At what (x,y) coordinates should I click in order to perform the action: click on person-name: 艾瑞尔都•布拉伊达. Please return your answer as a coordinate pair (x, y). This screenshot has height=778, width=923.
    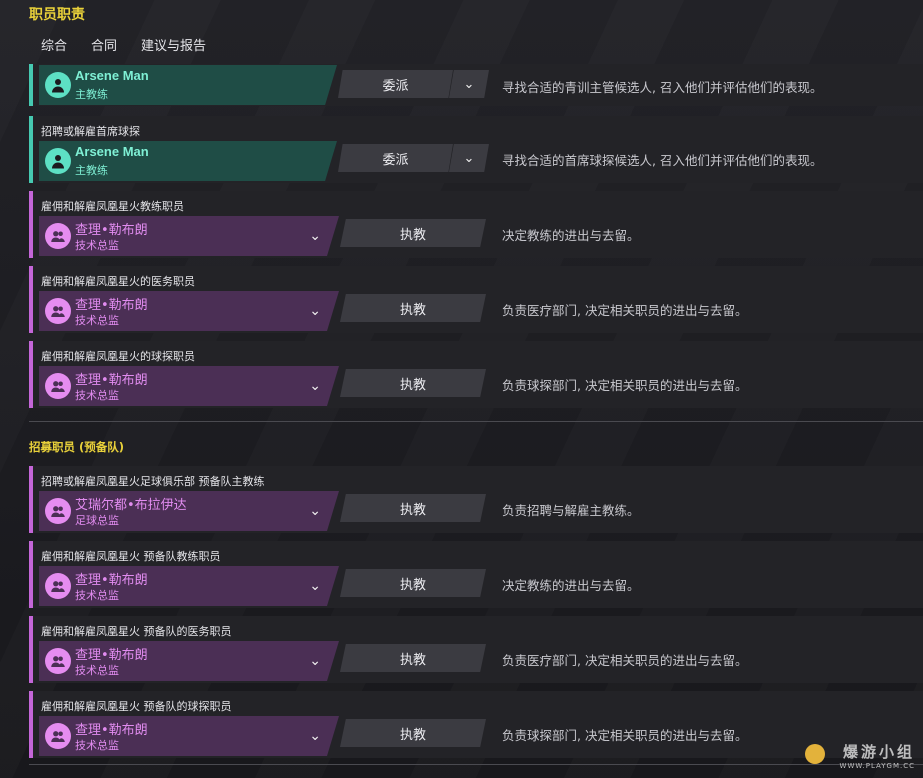
    Looking at the image, I should click on (131, 505).